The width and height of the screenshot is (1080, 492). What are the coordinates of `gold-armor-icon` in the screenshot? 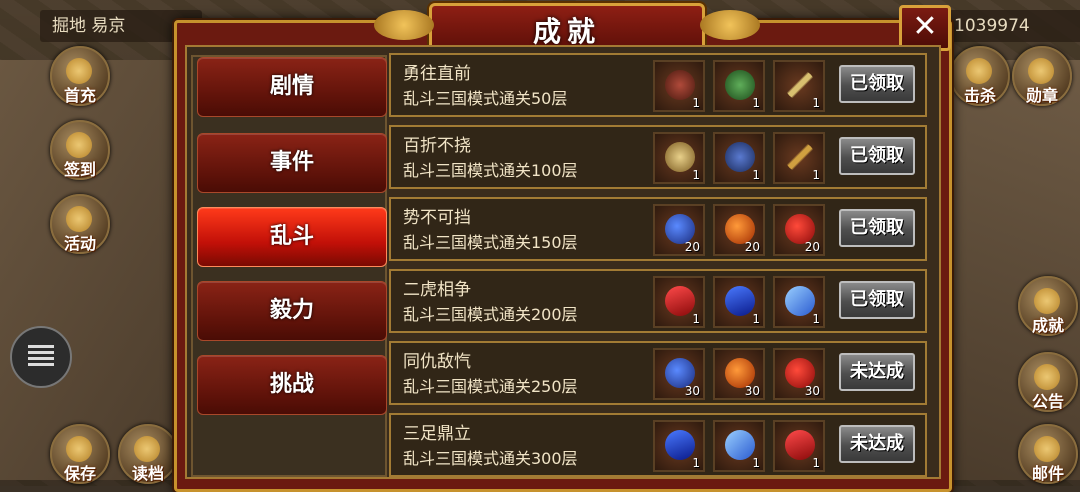 It's located at (680, 157).